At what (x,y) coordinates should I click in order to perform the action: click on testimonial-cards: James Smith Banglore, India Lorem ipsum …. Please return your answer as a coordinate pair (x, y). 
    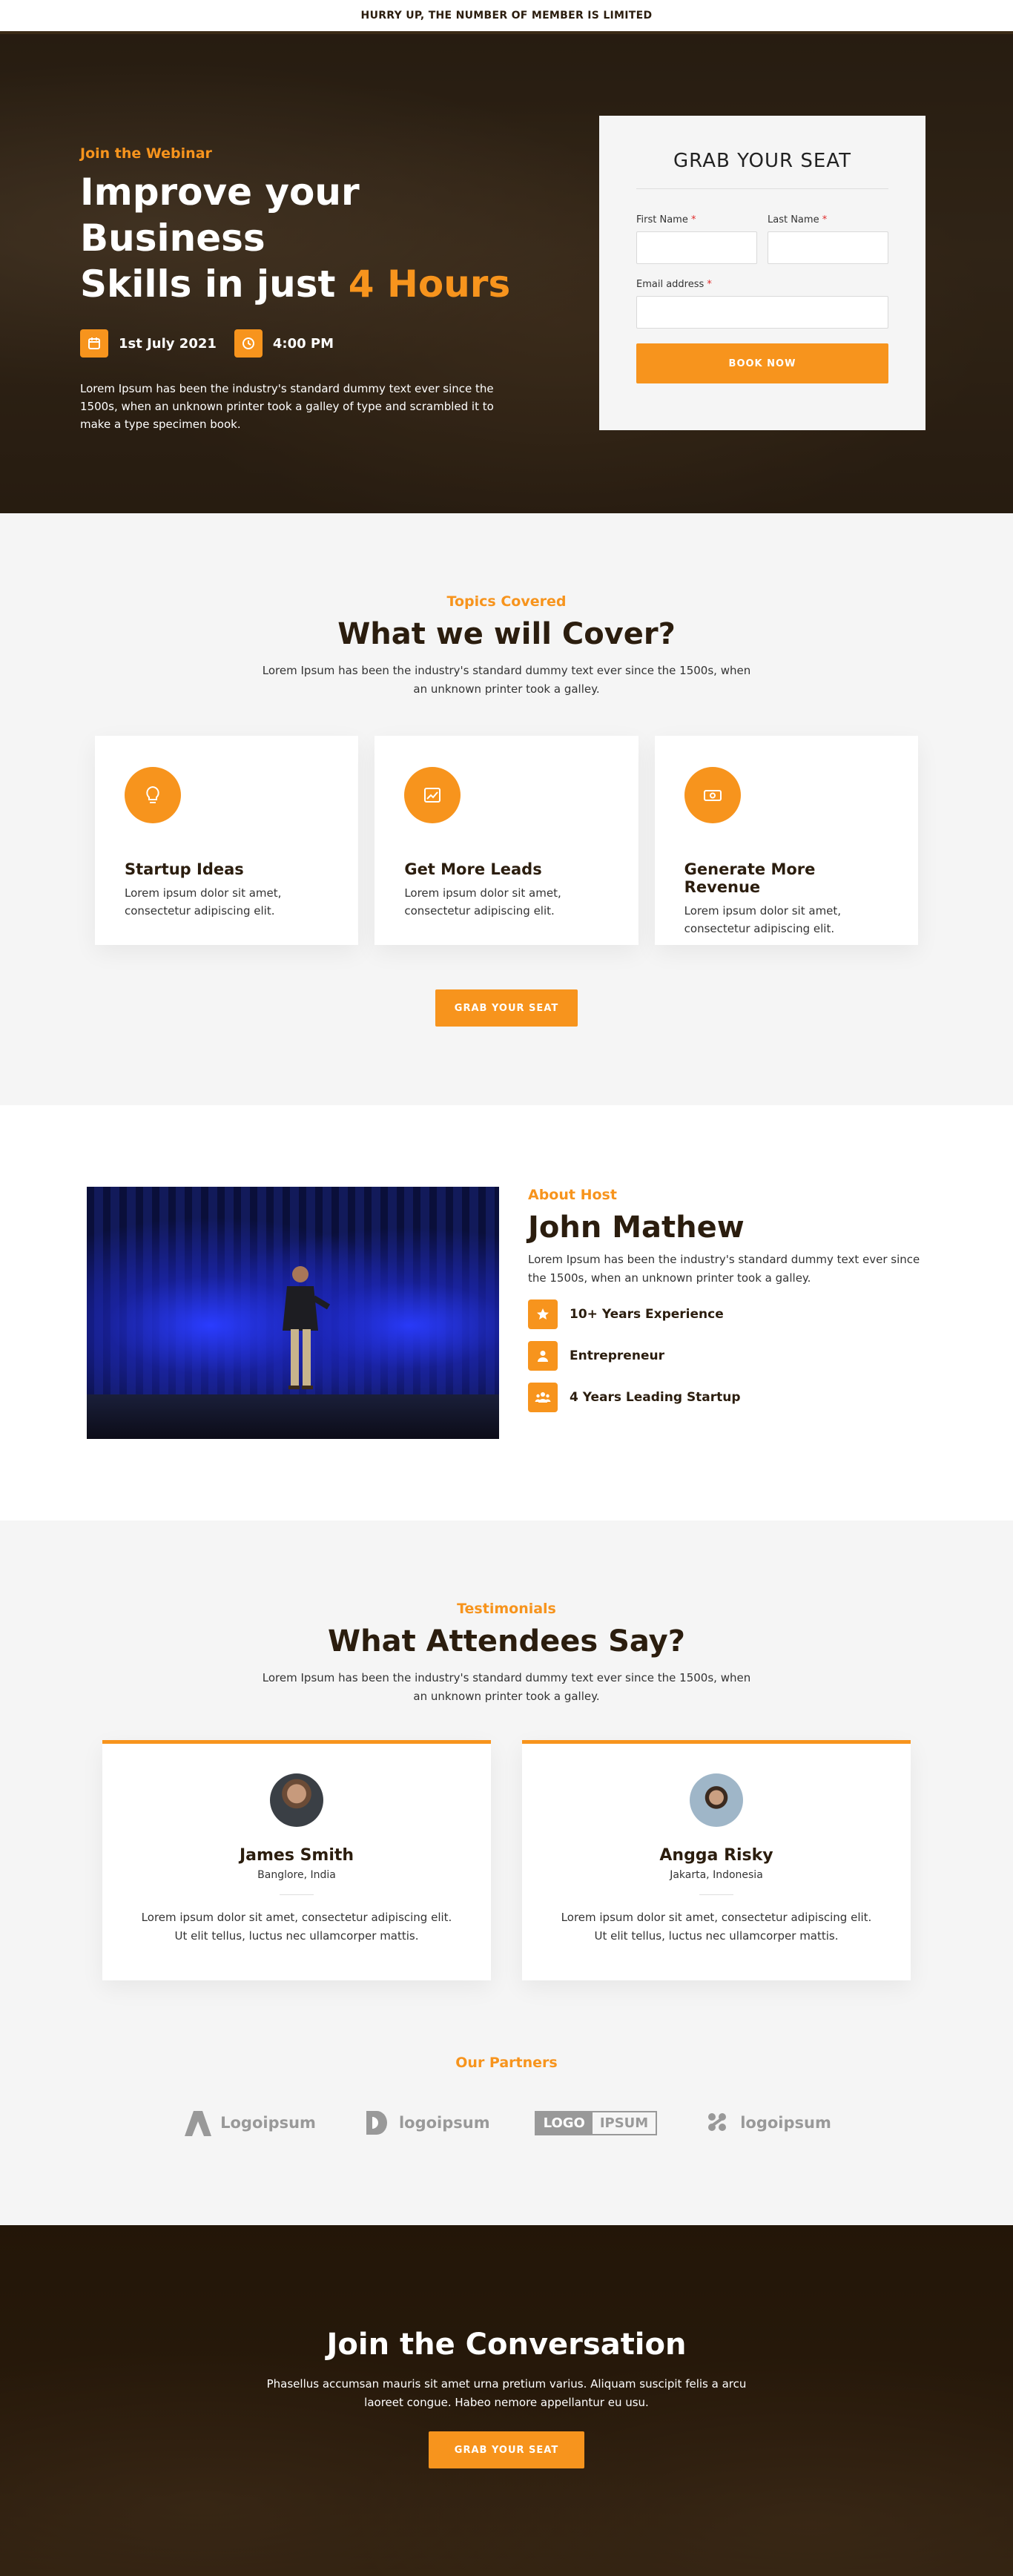
    Looking at the image, I should click on (506, 1860).